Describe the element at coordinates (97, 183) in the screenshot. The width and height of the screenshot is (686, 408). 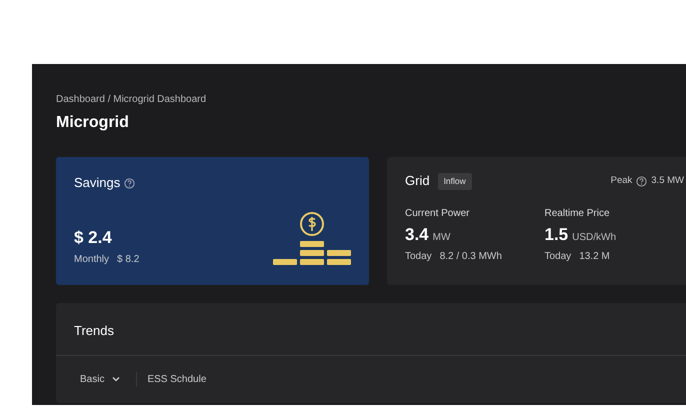
I see `card-title: Savings` at that location.